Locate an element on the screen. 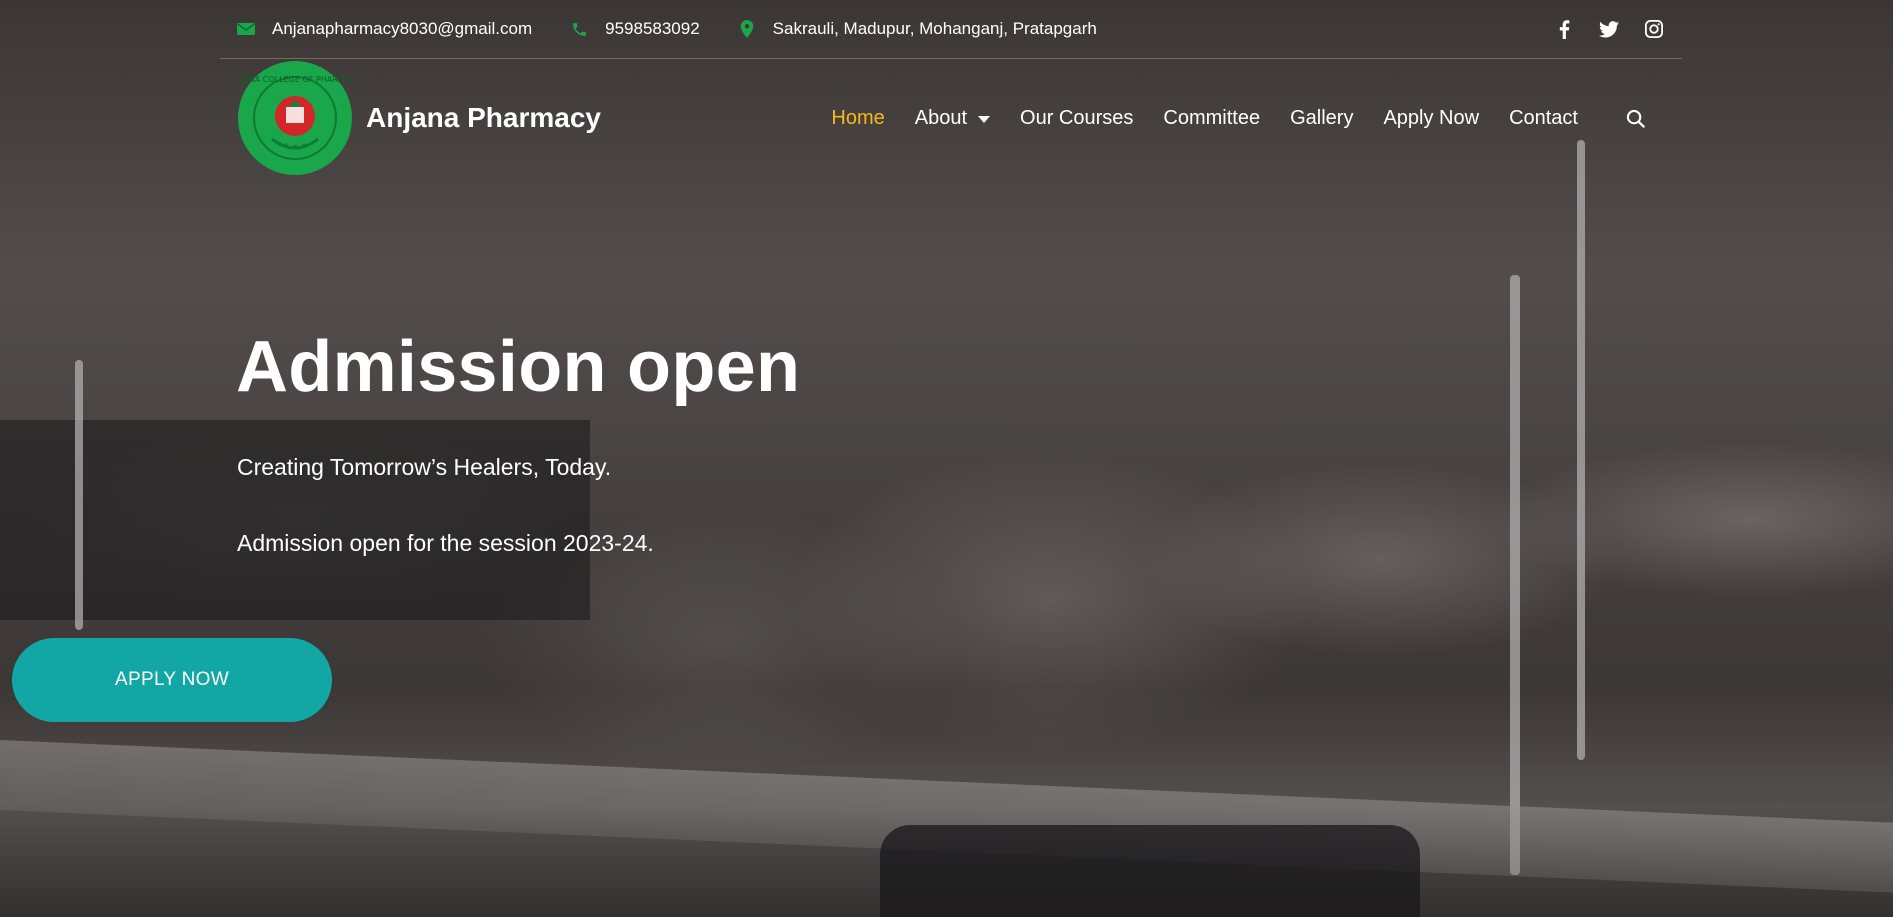  nav-item-contact-label: Contact is located at coordinates (1543, 117).